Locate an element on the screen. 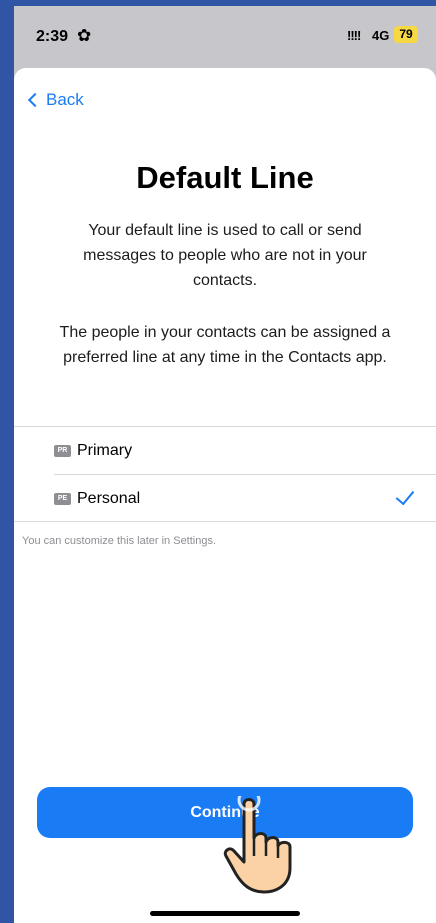  line-badge-icon: PE is located at coordinates (62, 498).